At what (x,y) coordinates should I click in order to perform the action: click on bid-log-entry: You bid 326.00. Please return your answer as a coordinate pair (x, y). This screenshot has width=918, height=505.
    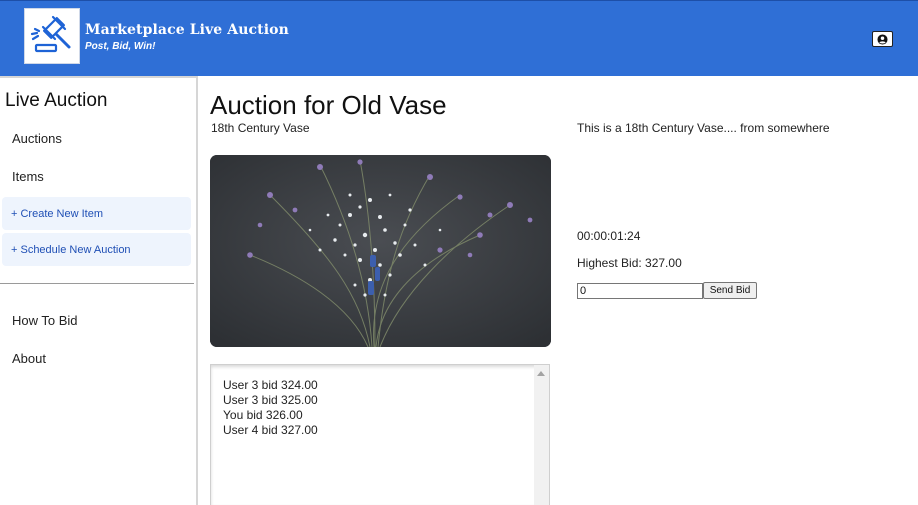
    Looking at the image, I should click on (263, 415).